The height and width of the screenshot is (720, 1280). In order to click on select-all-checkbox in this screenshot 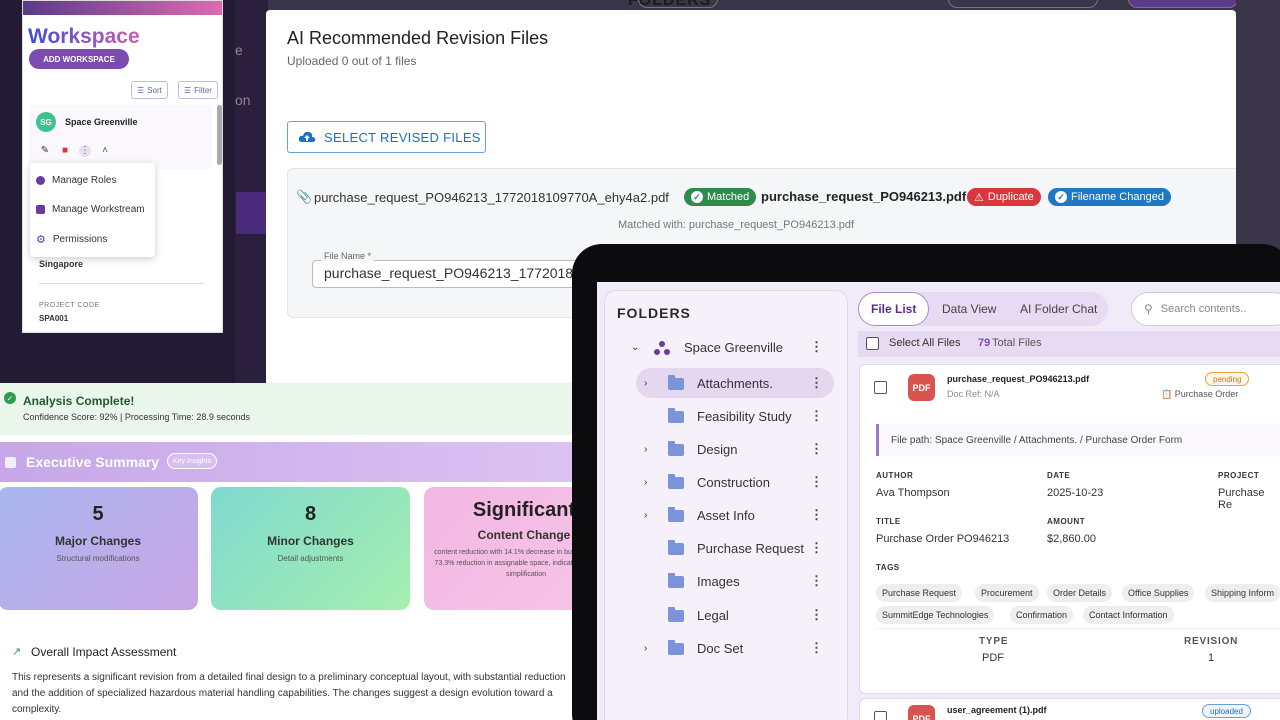, I will do `click(872, 343)`.